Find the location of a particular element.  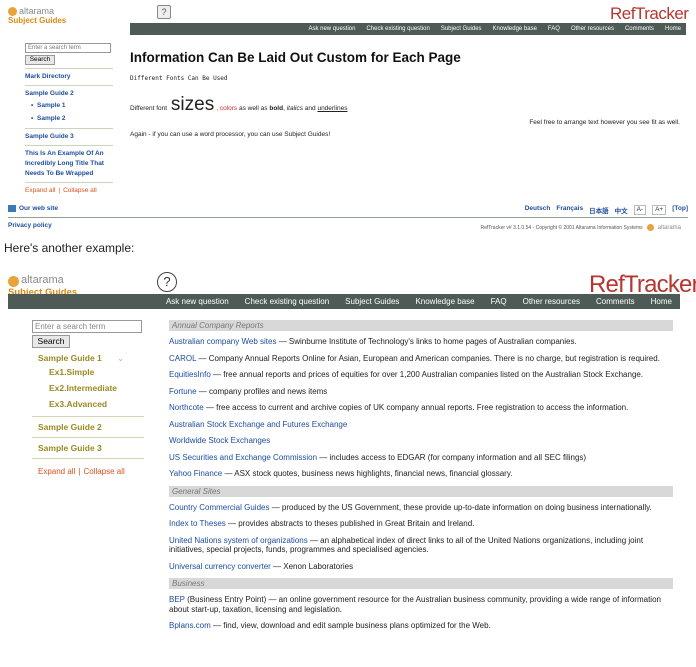

altarama-logo: altarama Subject Guides is located at coordinates (38, 15).